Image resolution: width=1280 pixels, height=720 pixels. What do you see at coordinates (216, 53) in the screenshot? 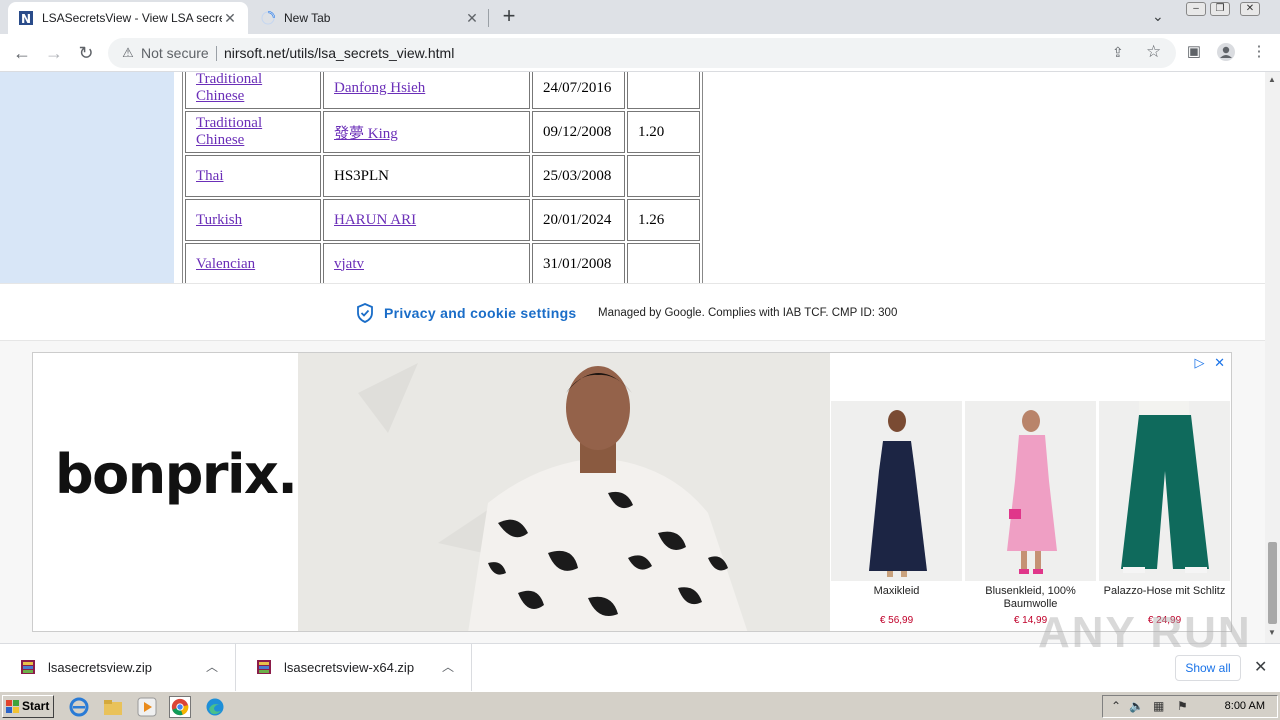
I see `omnibox-divider` at bounding box center [216, 53].